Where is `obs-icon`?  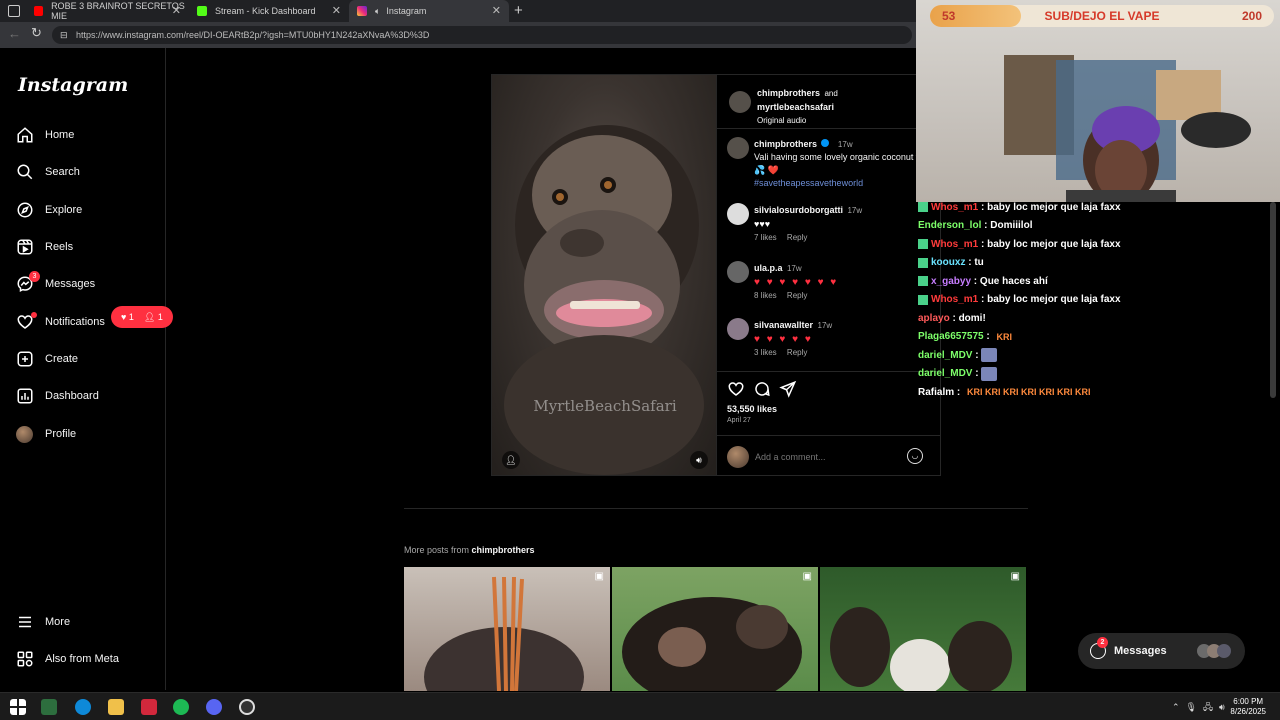
obs-icon is located at coordinates (247, 707).